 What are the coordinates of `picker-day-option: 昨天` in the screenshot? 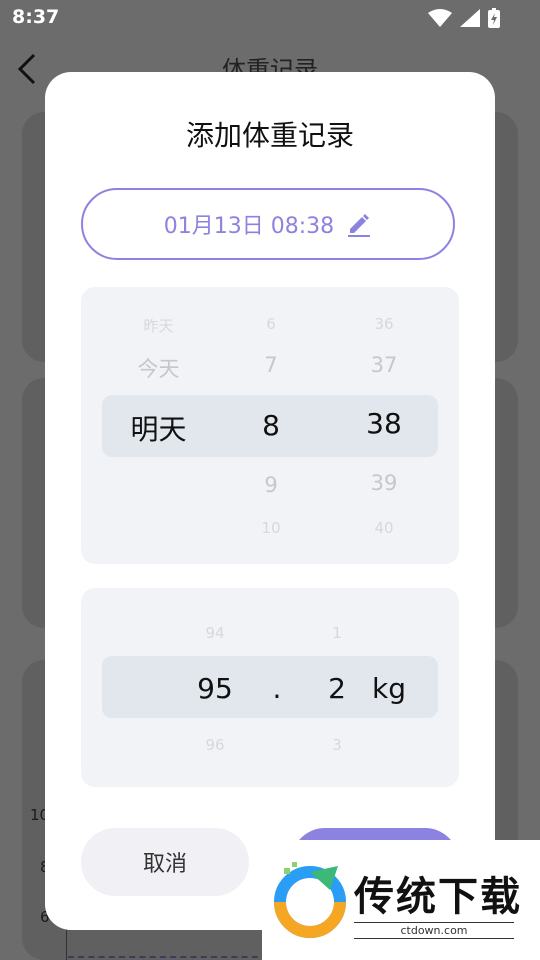 It's located at (158, 325).